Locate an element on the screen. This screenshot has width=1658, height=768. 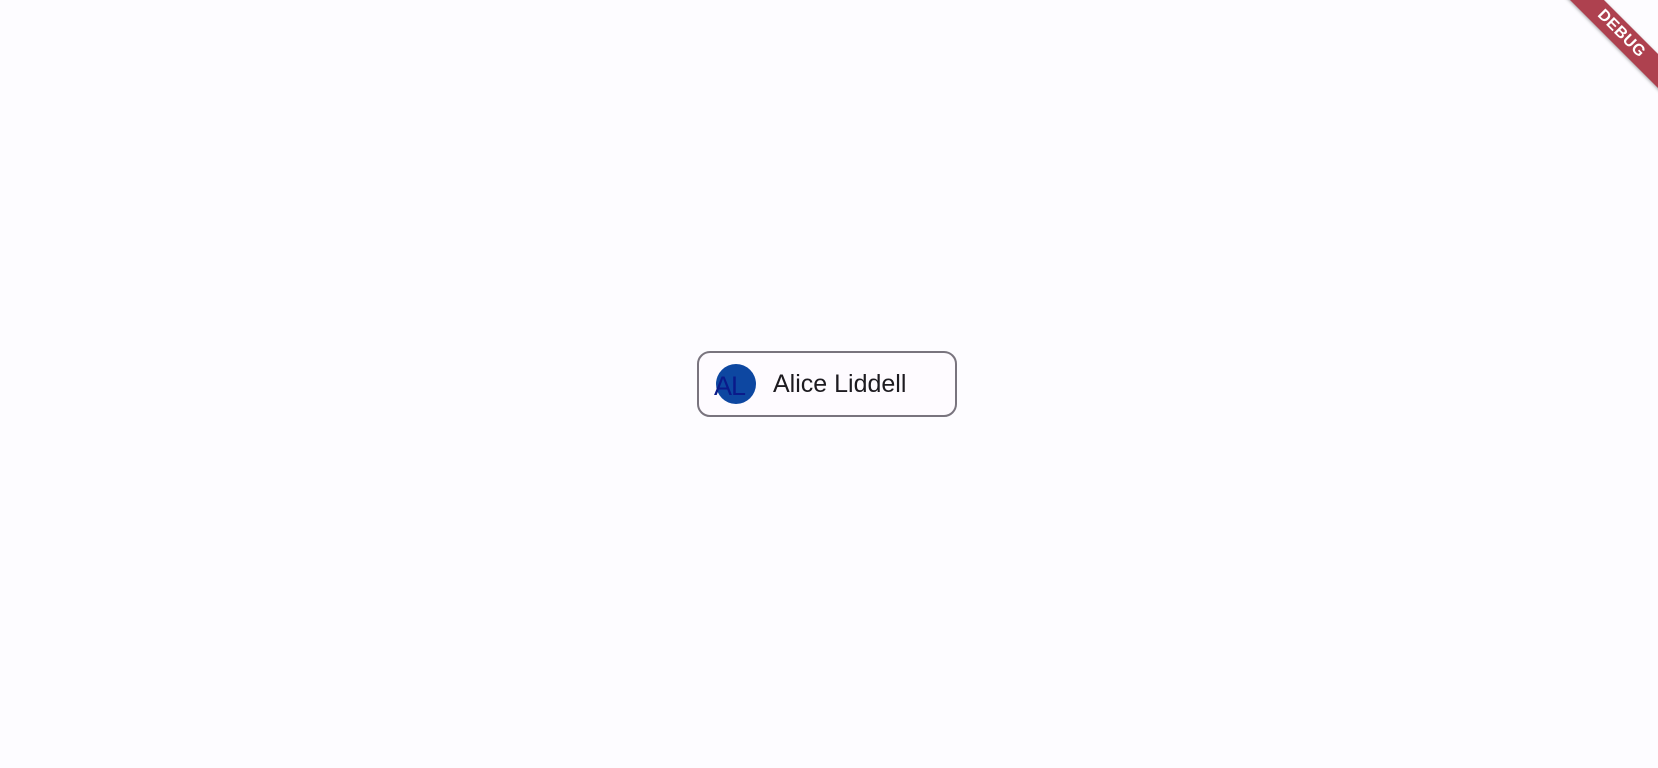
chip-label: Alice Liddell is located at coordinates (840, 383).